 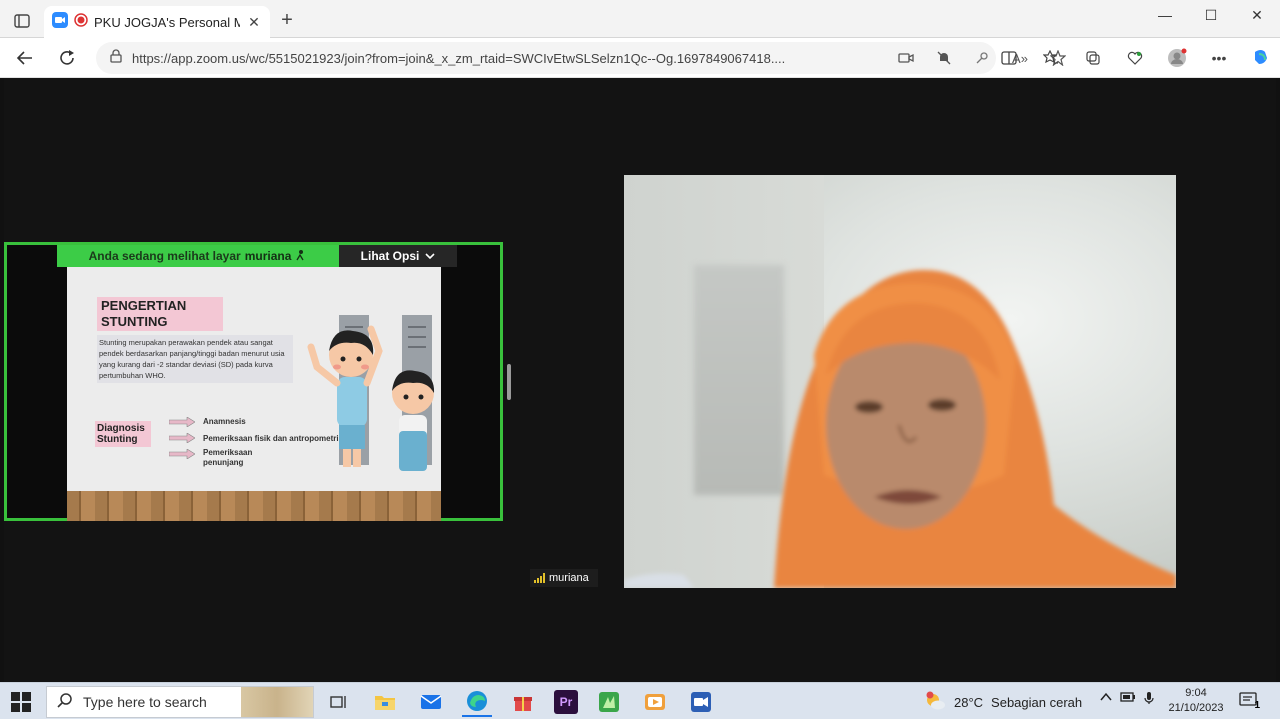 I want to click on collections-icon, so click(x=1093, y=58).